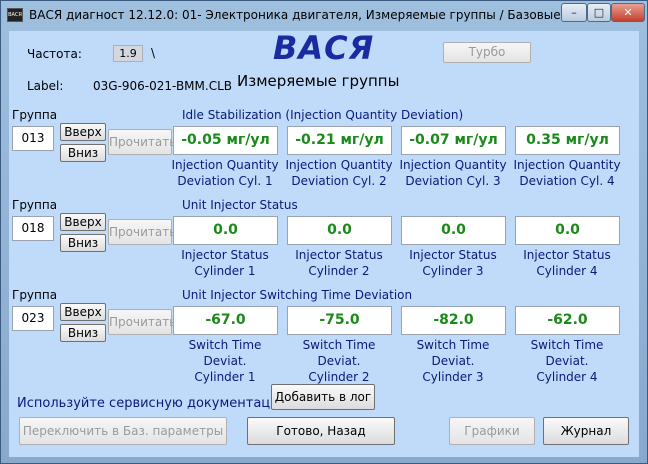 The height and width of the screenshot is (464, 648). I want to click on value-cell: -75.0, so click(339, 320).